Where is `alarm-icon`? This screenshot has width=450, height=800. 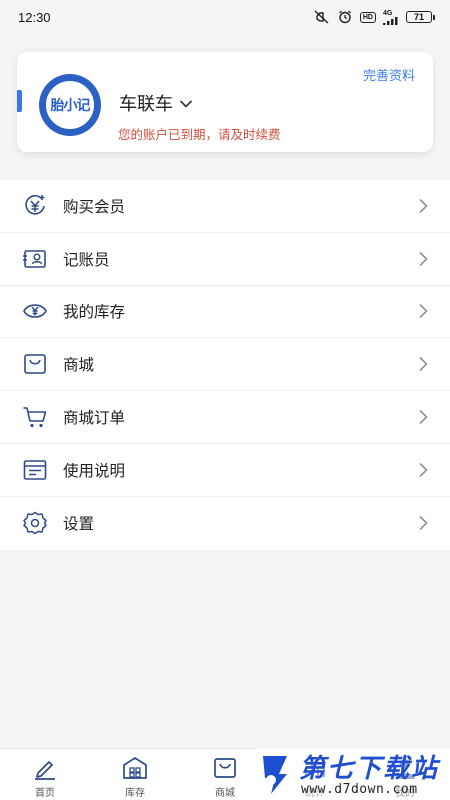
alarm-icon is located at coordinates (345, 17).